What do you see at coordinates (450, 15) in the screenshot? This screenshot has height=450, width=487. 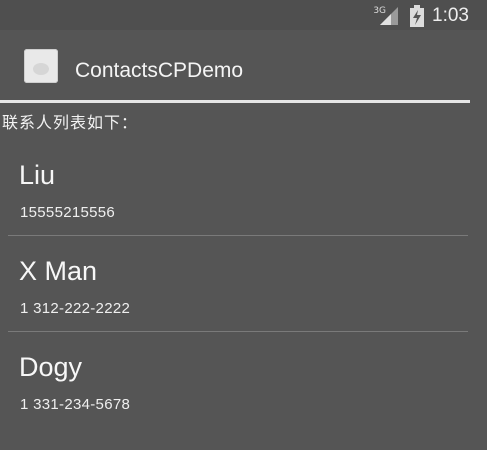 I see `status-time: 1:03` at bounding box center [450, 15].